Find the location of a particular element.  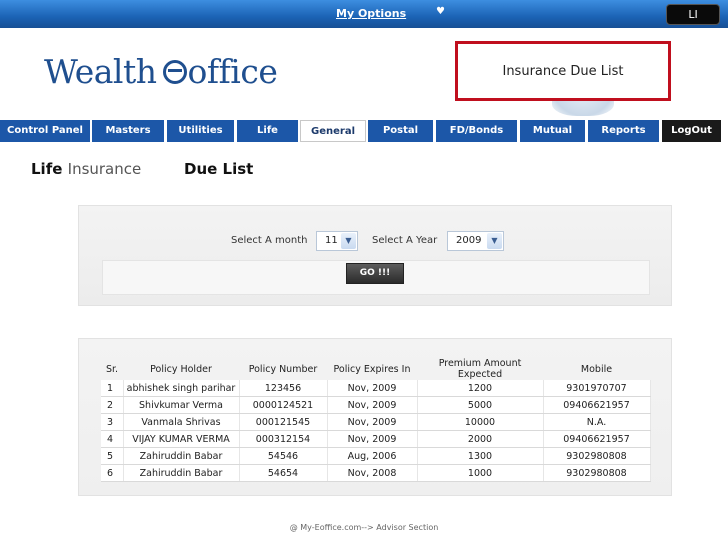

tab-general: General is located at coordinates (333, 131).